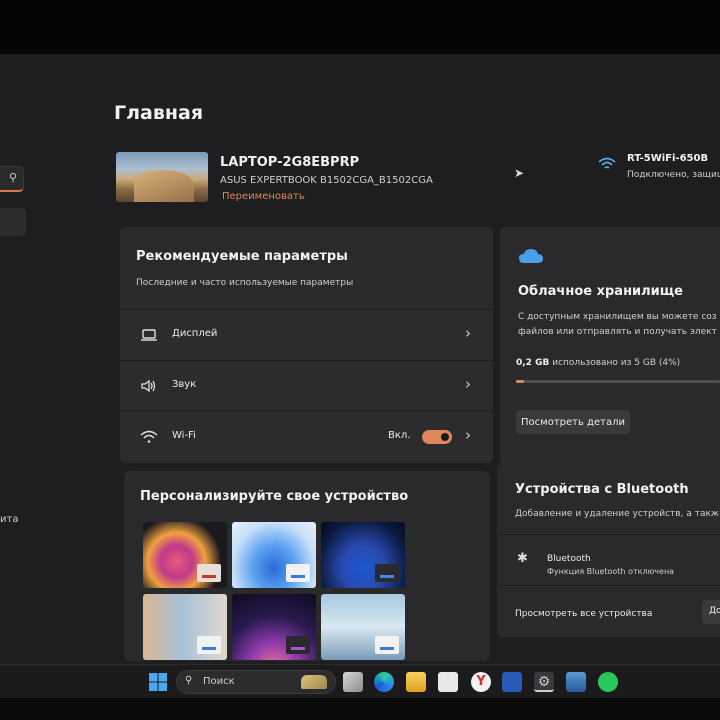 The width and height of the screenshot is (720, 720). What do you see at coordinates (13, 222) in the screenshot?
I see `sidebar-item-home` at bounding box center [13, 222].